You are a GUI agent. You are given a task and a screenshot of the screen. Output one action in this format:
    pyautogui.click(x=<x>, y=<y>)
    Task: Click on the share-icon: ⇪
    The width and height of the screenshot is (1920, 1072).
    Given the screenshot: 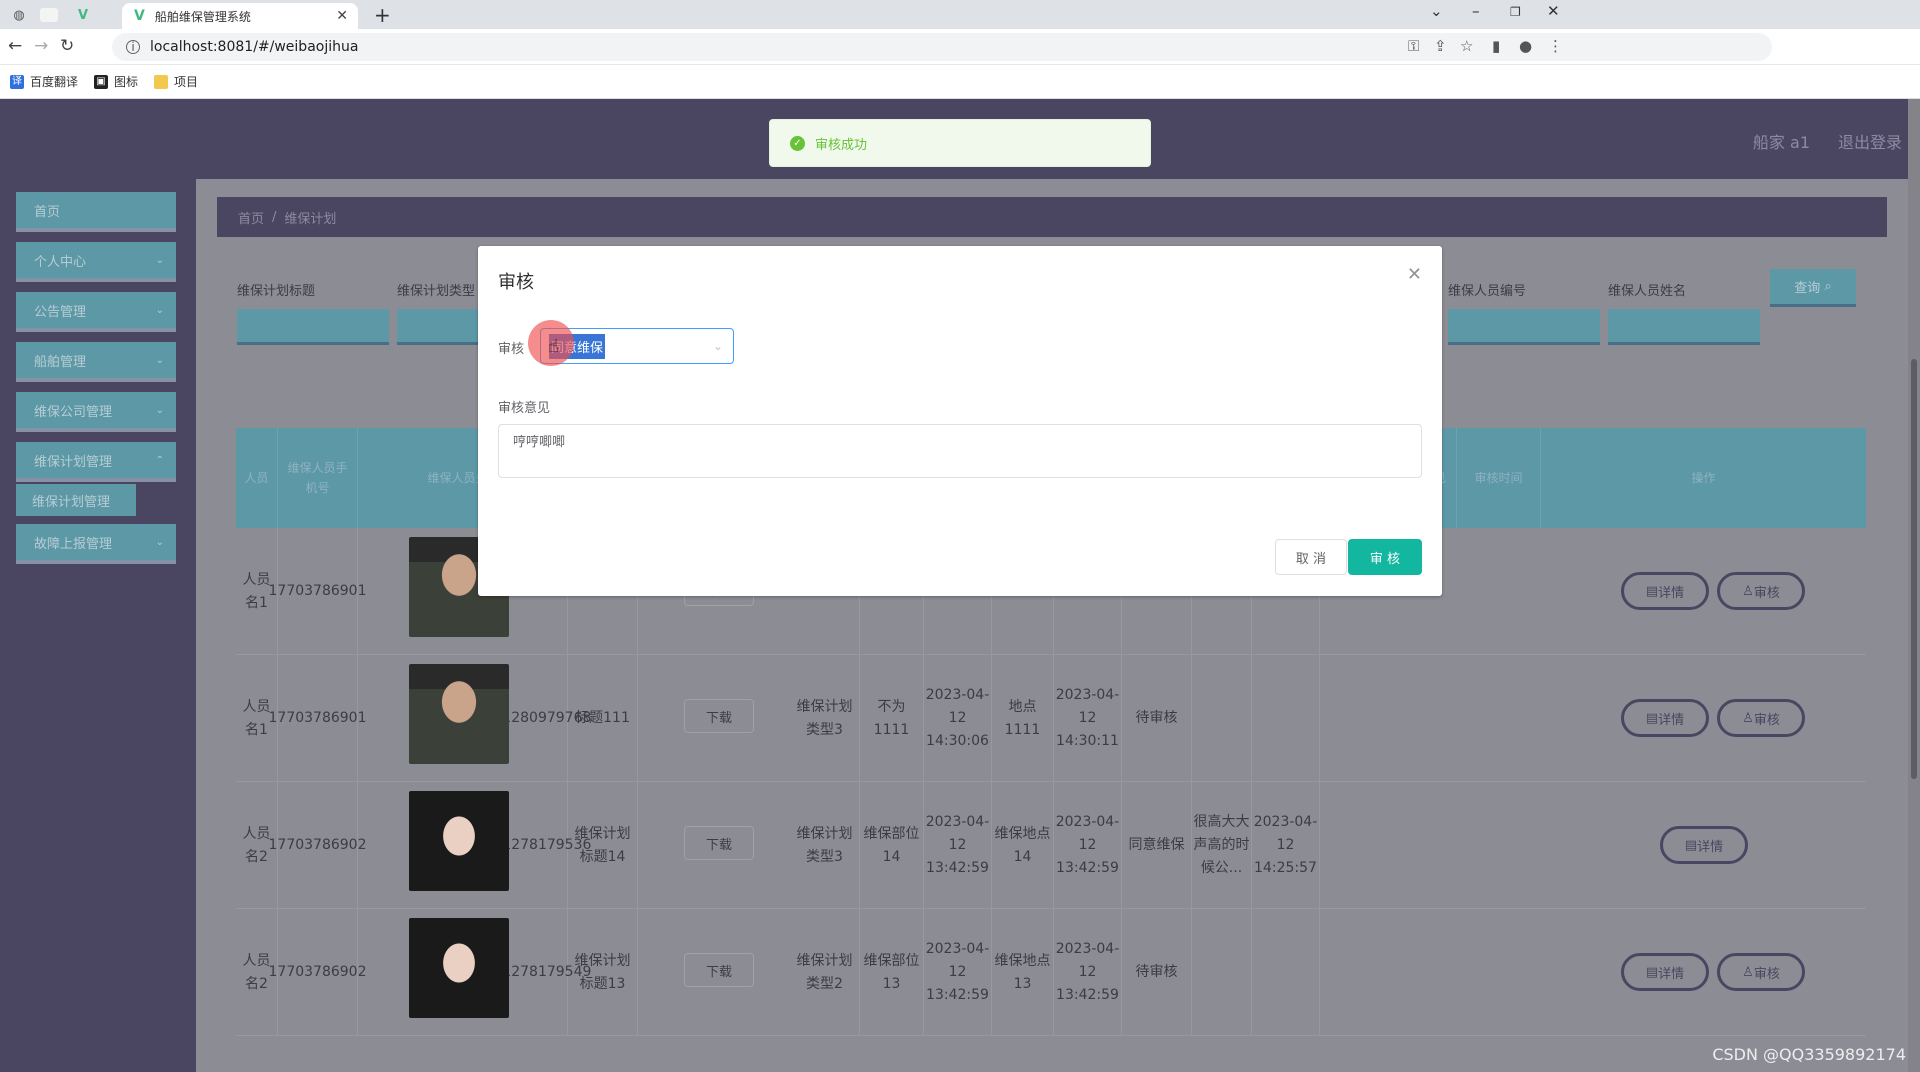 What is the action you would take?
    pyautogui.click(x=1440, y=46)
    